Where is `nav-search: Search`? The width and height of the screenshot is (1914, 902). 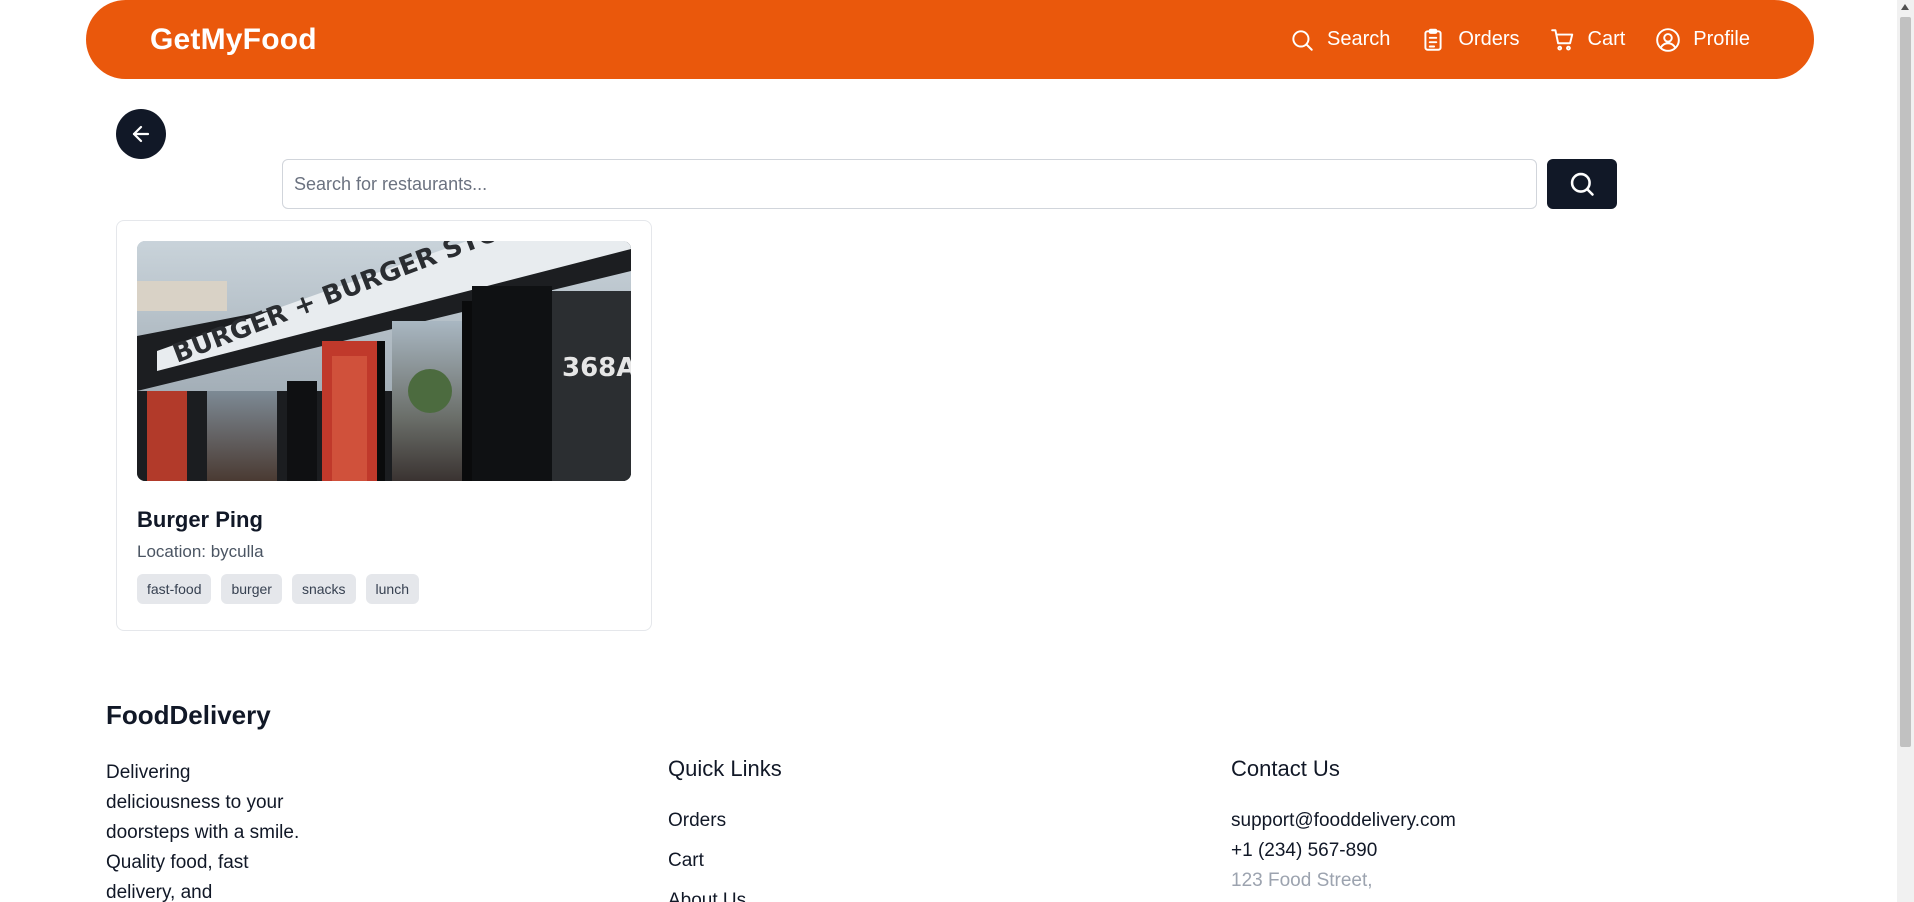 nav-search: Search is located at coordinates (1339, 40).